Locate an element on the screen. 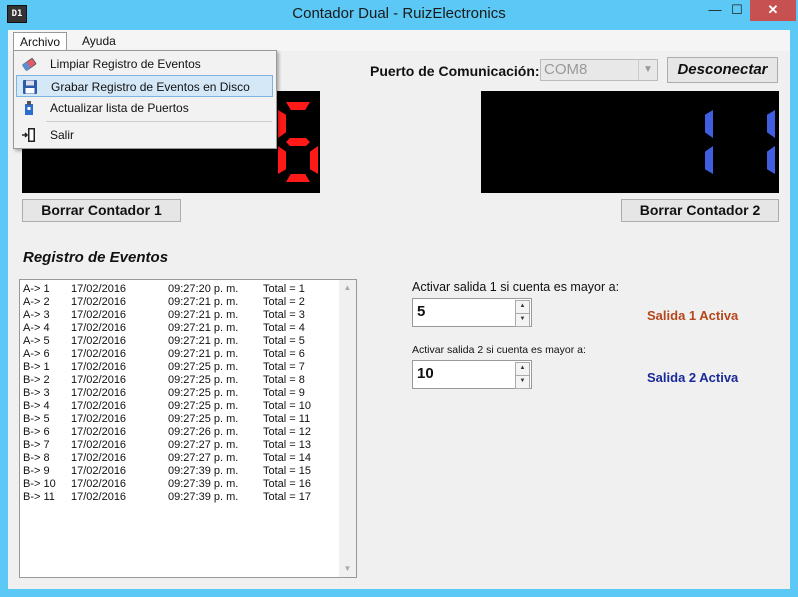  menu-item-exit: Salir is located at coordinates (144, 135).